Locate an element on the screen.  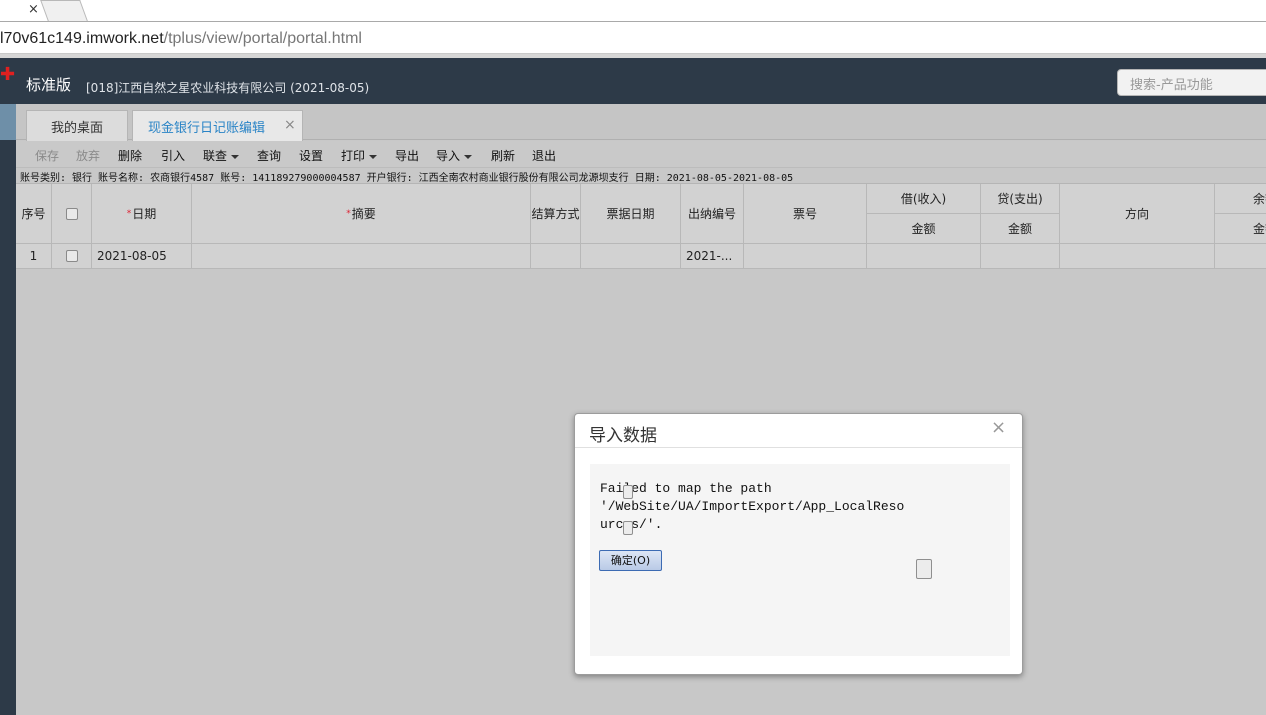
header-summary-label: 摘要 is located at coordinates (363, 214).